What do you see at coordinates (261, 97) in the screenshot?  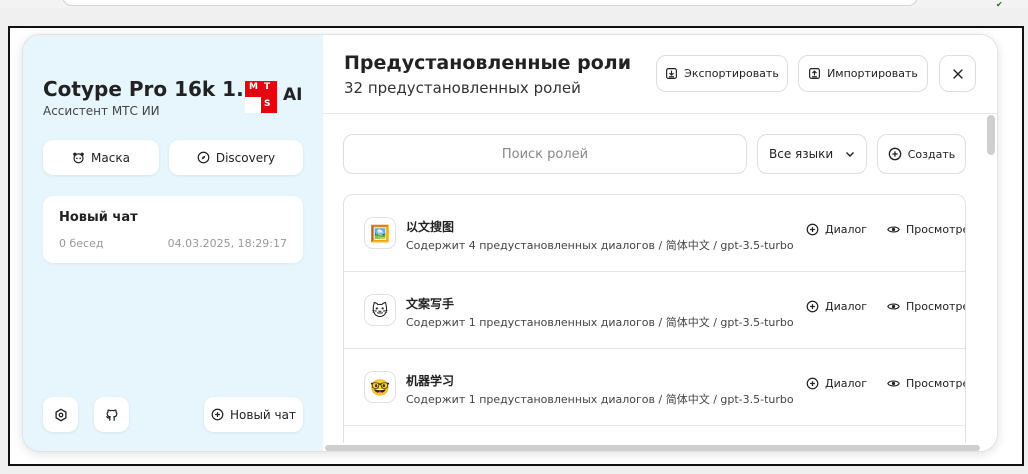 I see `mts-logo: M T S` at bounding box center [261, 97].